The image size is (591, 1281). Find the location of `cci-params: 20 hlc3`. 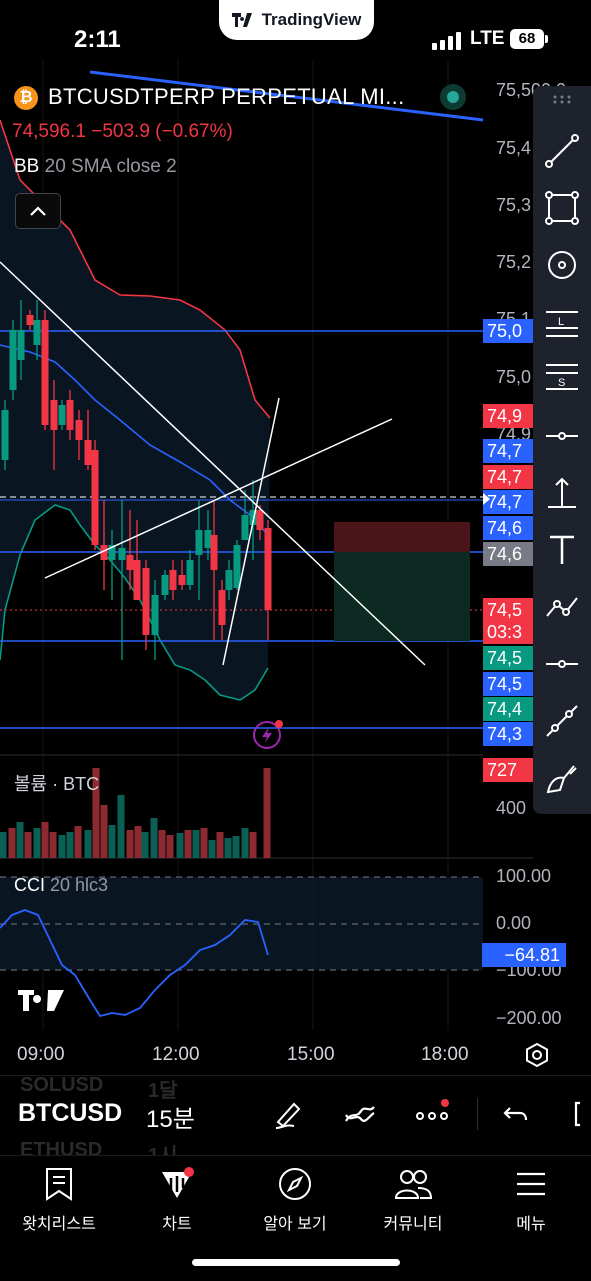

cci-params: 20 hlc3 is located at coordinates (79, 885).